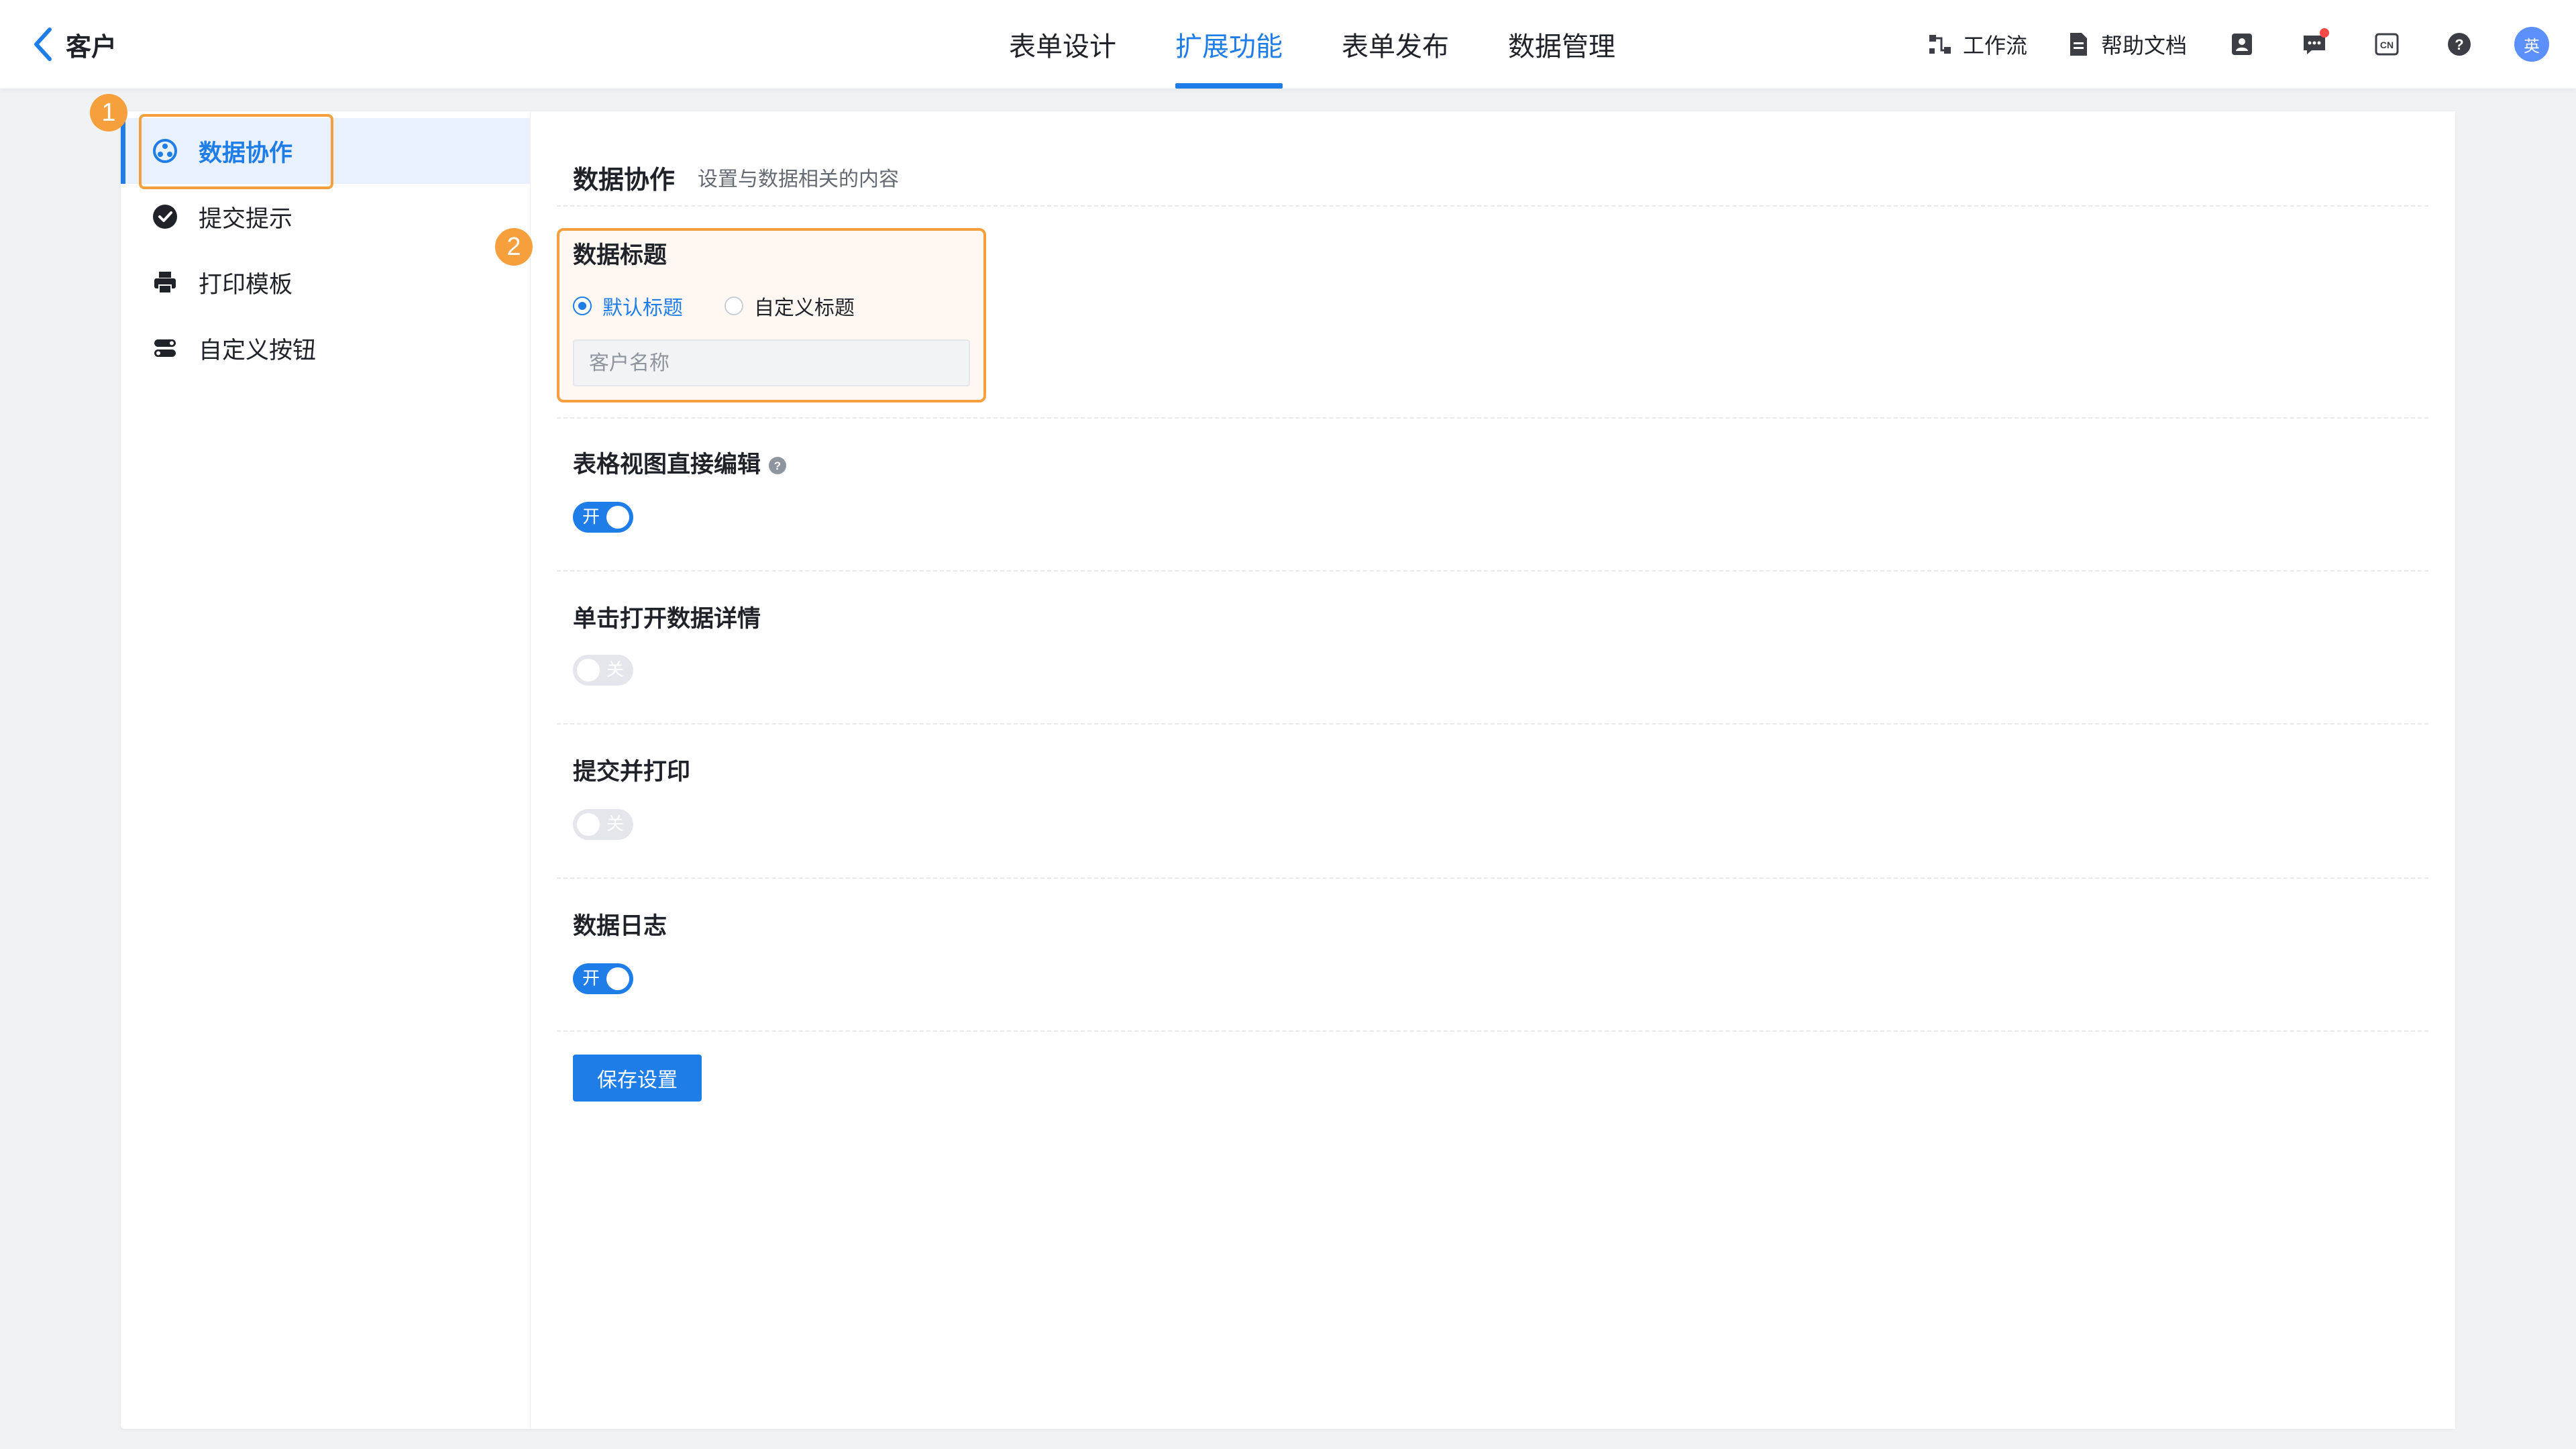 The height and width of the screenshot is (1449, 2576). I want to click on messages-button, so click(2314, 44).